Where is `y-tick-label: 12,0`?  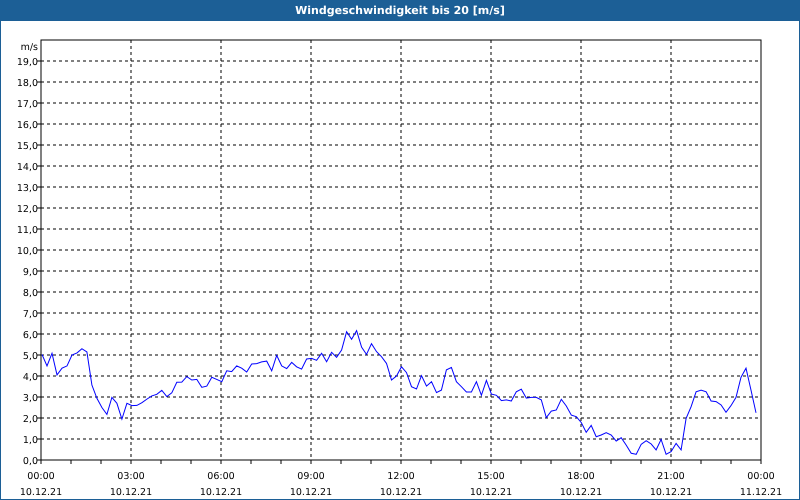
y-tick-label: 12,0 is located at coordinates (27, 209).